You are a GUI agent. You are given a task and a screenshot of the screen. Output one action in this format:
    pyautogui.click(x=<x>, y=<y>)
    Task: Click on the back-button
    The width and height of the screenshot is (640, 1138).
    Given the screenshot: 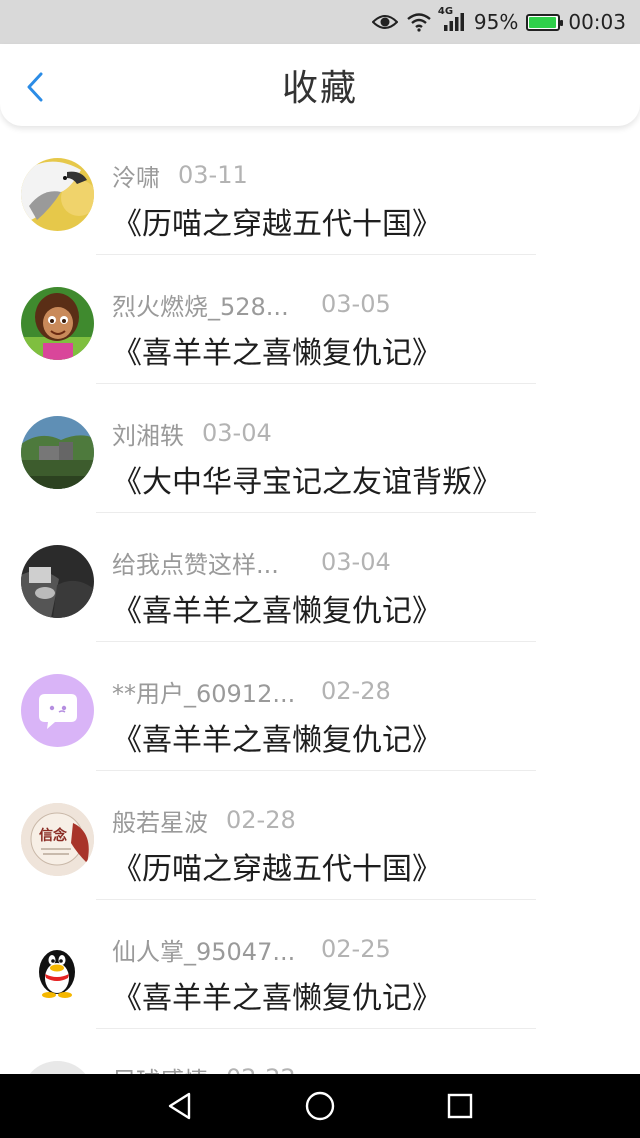 What is the action you would take?
    pyautogui.click(x=35, y=87)
    